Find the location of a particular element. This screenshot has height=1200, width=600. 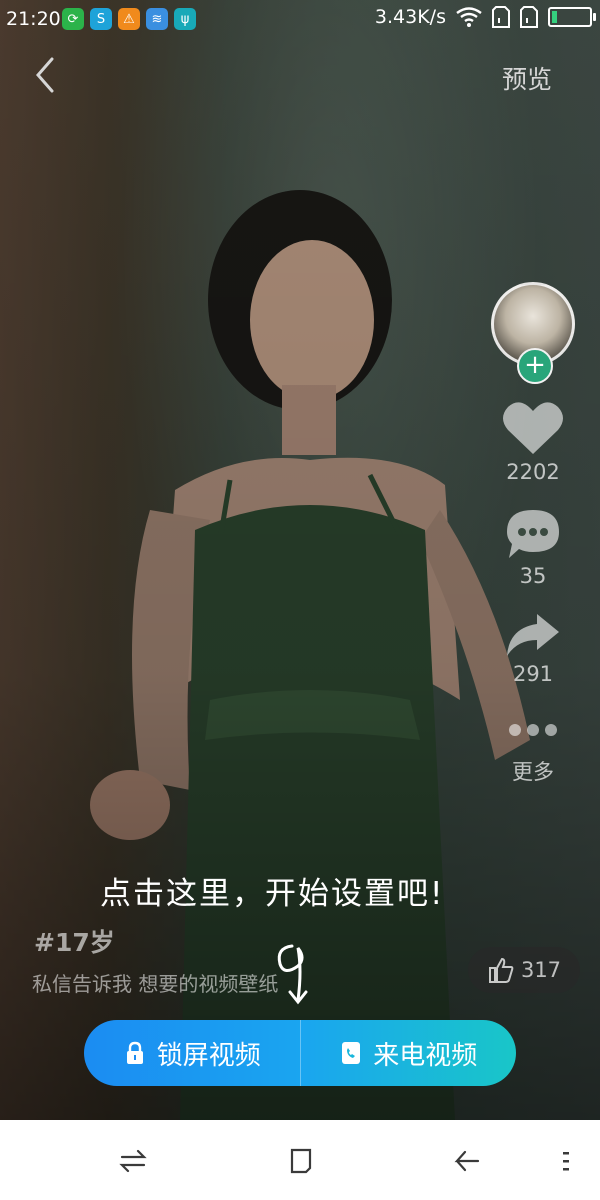

share-icon is located at coordinates (533, 635).